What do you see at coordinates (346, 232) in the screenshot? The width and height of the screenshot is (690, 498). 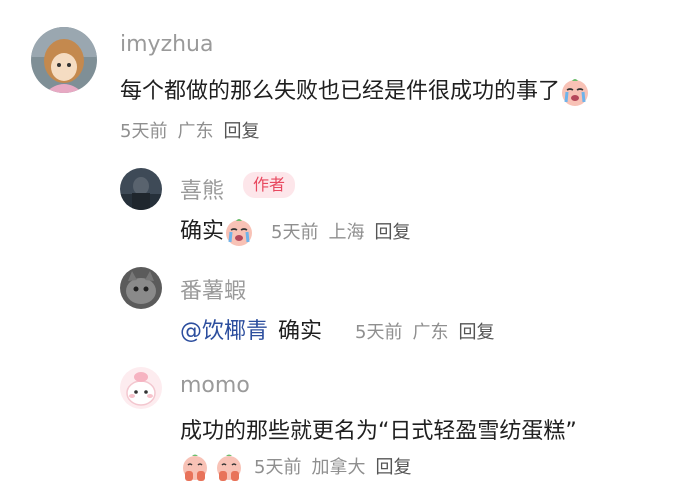 I see `reply-location: 上海` at bounding box center [346, 232].